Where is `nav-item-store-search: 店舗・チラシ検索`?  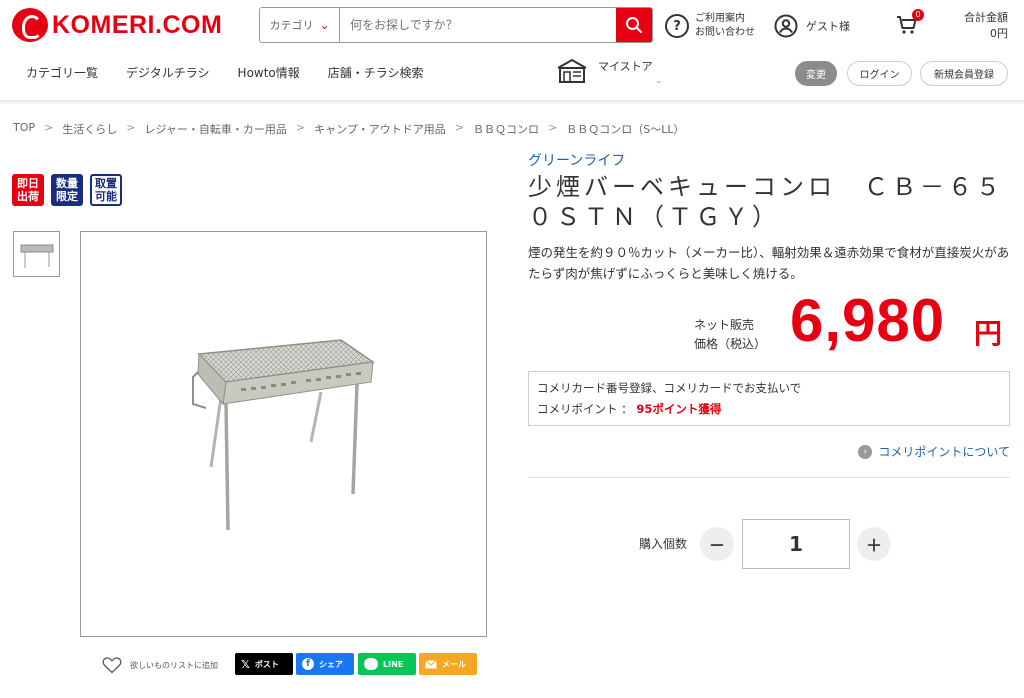 nav-item-store-search: 店舗・チラシ検索 is located at coordinates (376, 72).